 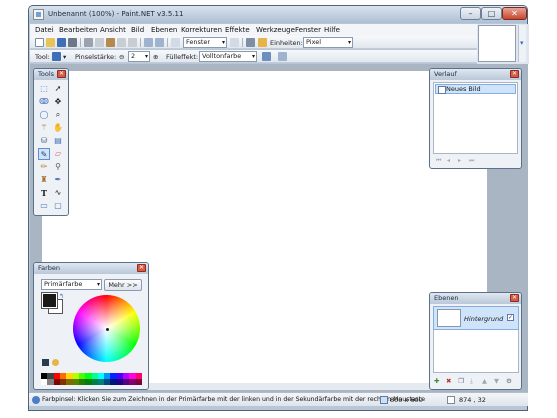 I want to click on layers-panel: Ebenen ✕ Hintergrund ✓ ✚ ✖ ❐ ⤓ ▲ ▼ ⚙, so click(x=475, y=341).